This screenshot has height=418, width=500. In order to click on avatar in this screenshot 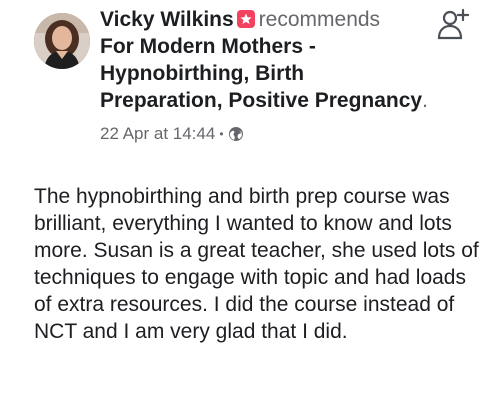, I will do `click(62, 41)`.